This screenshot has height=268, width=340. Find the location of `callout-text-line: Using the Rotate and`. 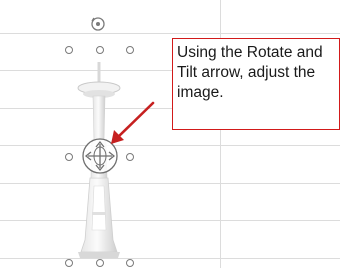

callout-text-line: Using the Rotate and is located at coordinates (250, 52).